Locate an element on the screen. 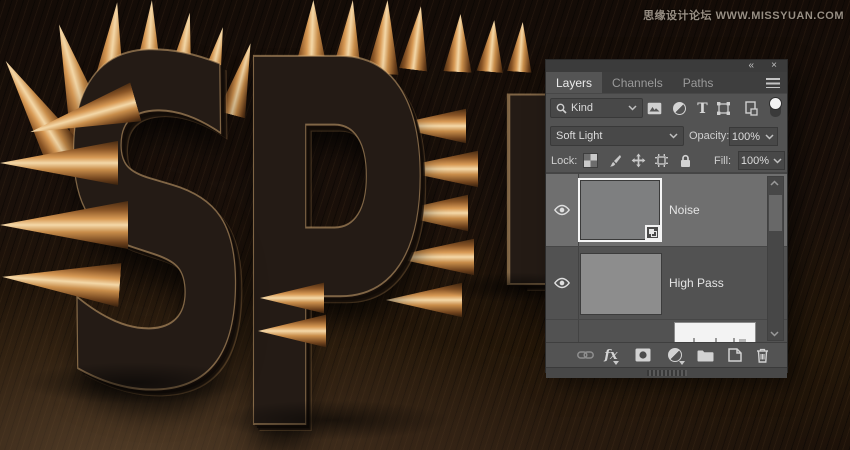 This screenshot has height=450, width=850. watermark-text: 思缘设计论坛 WWW.MISSYUAN.COM is located at coordinates (743, 16).